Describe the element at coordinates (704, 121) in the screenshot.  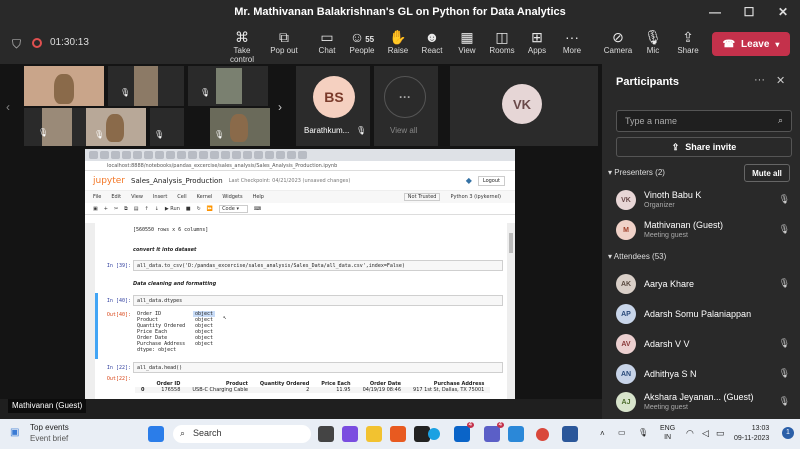
I see `participant-search-input: Type a name ⌕` at that location.